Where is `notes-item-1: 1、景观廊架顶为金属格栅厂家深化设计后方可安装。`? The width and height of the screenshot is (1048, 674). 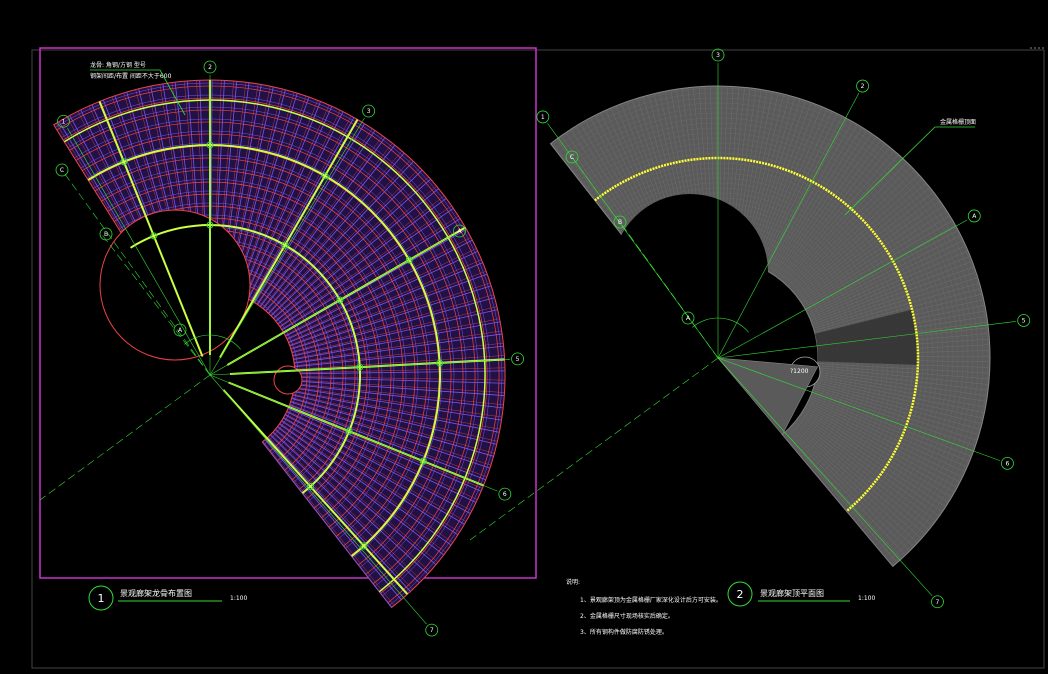 notes-item-1: 1、景观廊架顶为金属格栅厂家深化设计后方可安装。 is located at coordinates (651, 600).